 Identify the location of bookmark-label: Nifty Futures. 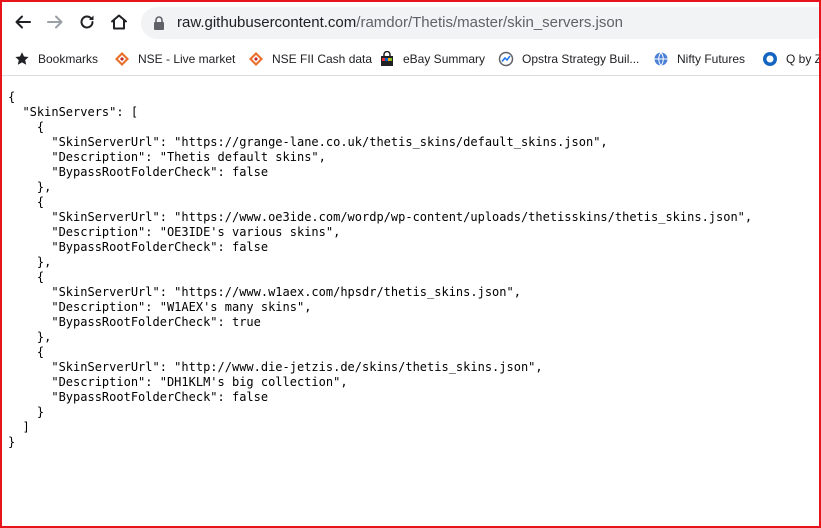
(711, 59).